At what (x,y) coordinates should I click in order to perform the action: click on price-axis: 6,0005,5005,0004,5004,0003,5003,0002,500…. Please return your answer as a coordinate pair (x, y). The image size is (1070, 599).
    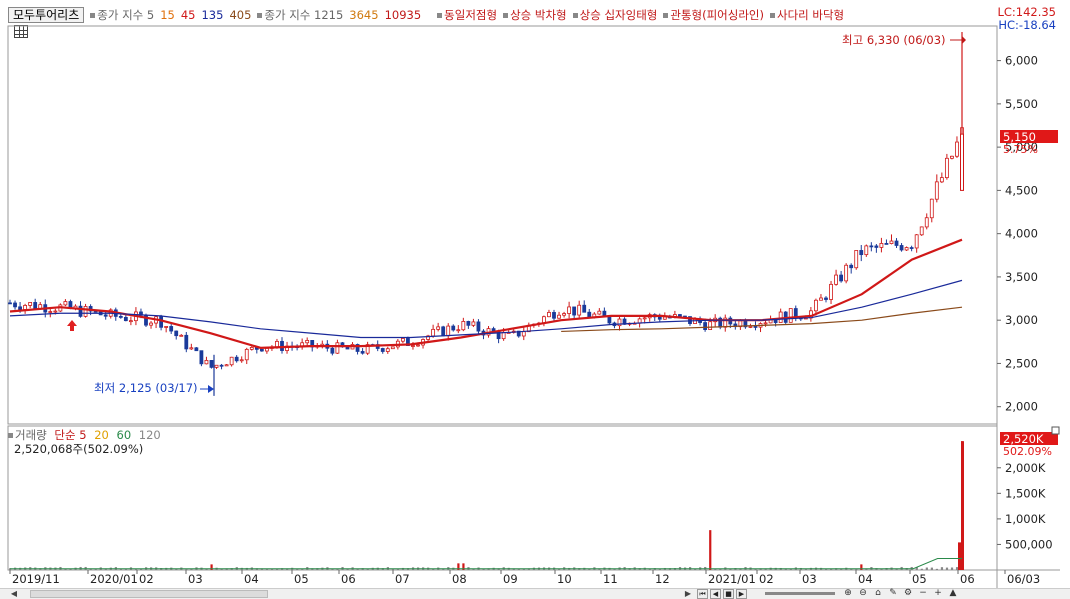
    Looking at the image, I should click on (1017, 234).